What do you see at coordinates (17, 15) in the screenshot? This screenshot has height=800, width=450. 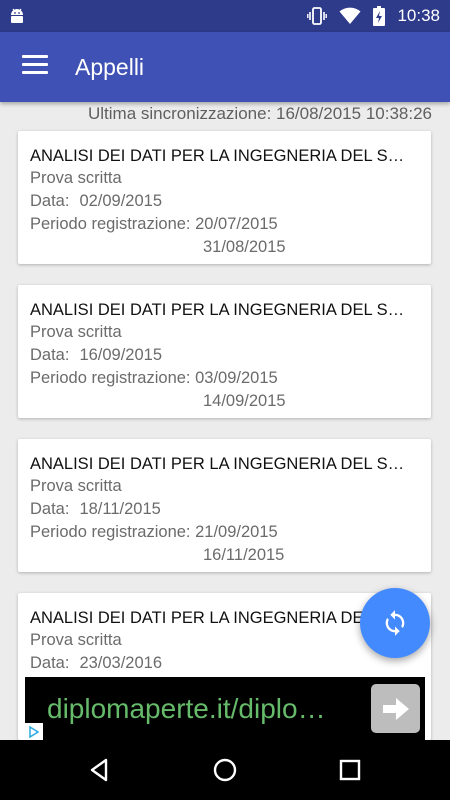 I see `android-icon` at bounding box center [17, 15].